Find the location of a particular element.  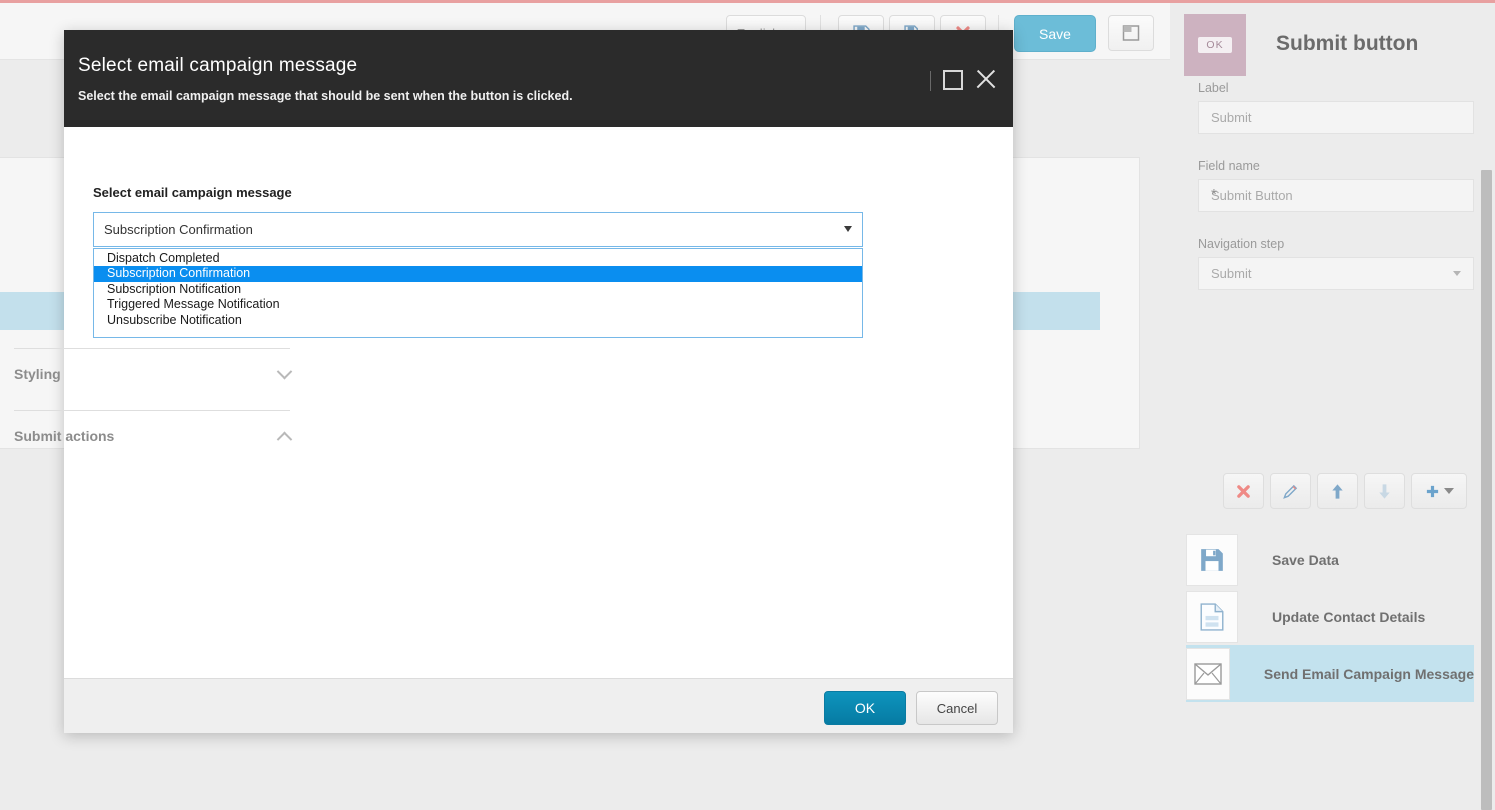

label-input-value: Submit is located at coordinates (1231, 117).